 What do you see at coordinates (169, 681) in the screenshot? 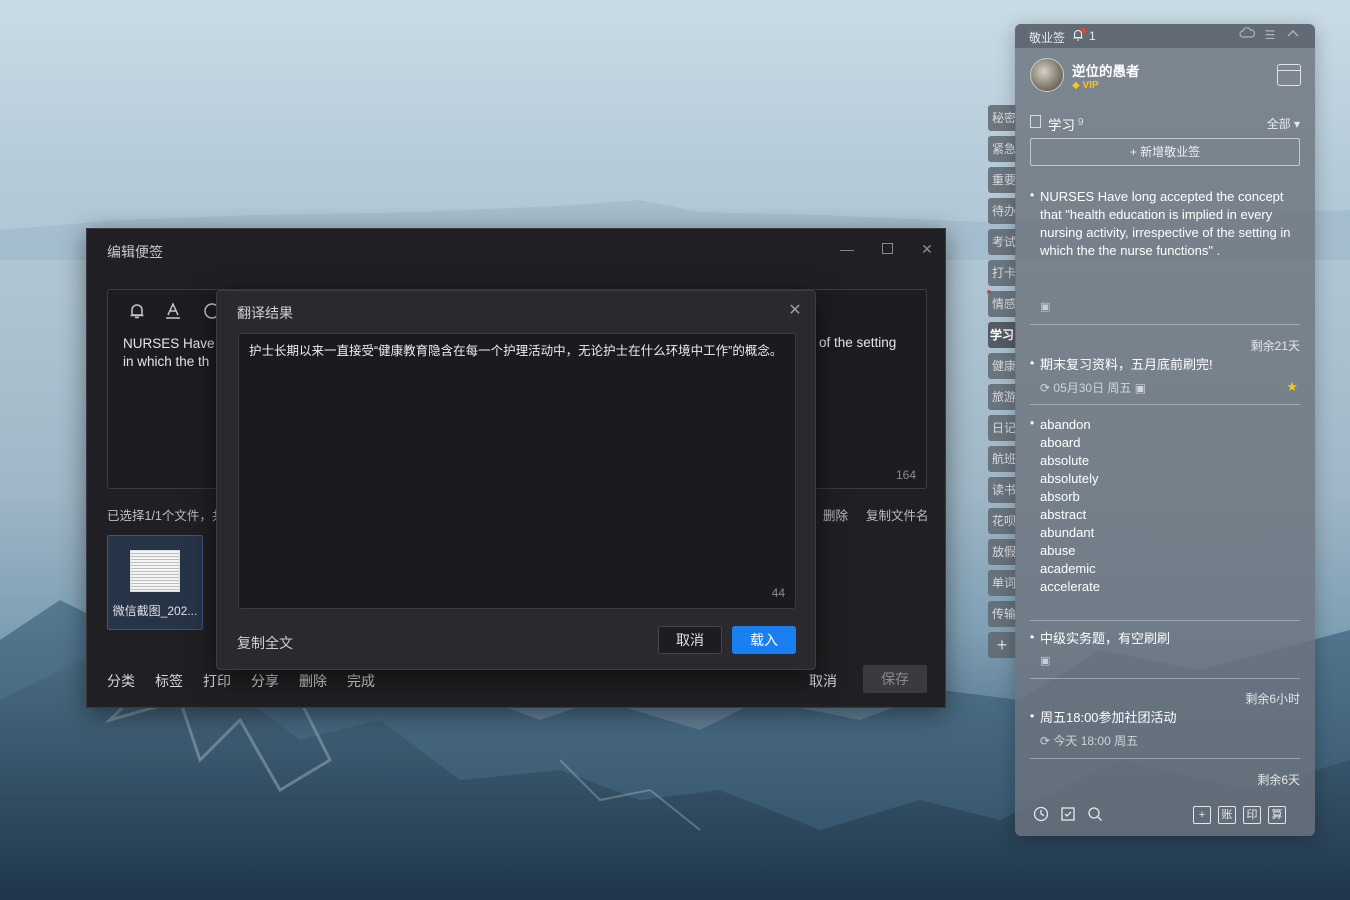
I see `tag-button: 标签` at bounding box center [169, 681].